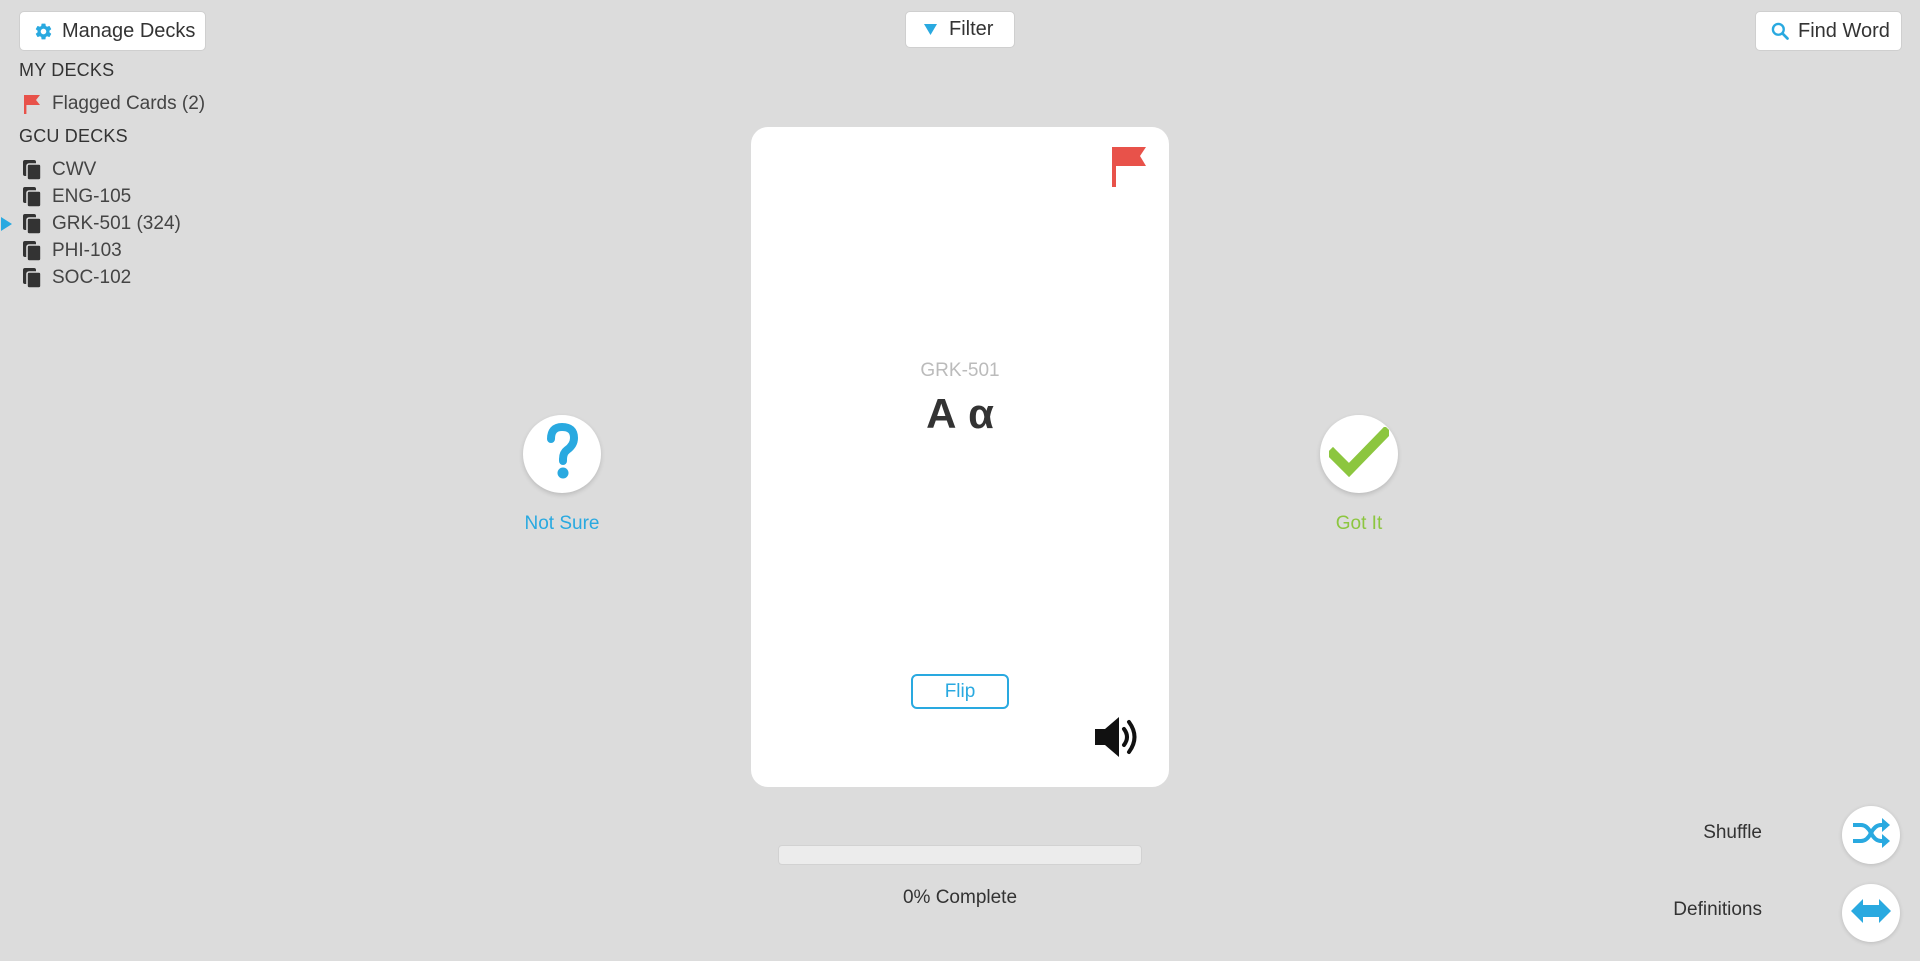 Image resolution: width=1920 pixels, height=961 pixels. I want to click on progress-text: 0% Complete, so click(960, 897).